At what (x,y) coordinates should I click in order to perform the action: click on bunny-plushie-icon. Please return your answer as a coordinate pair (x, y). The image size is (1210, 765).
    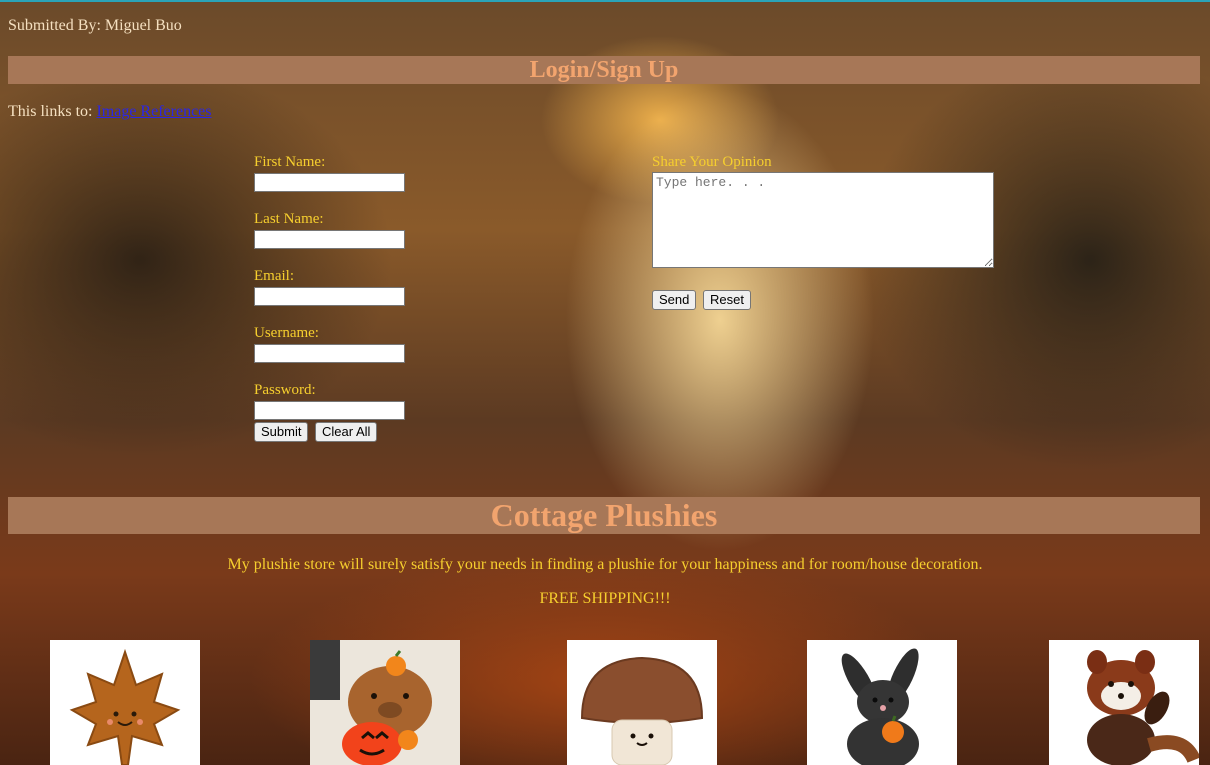
    Looking at the image, I should click on (880, 706).